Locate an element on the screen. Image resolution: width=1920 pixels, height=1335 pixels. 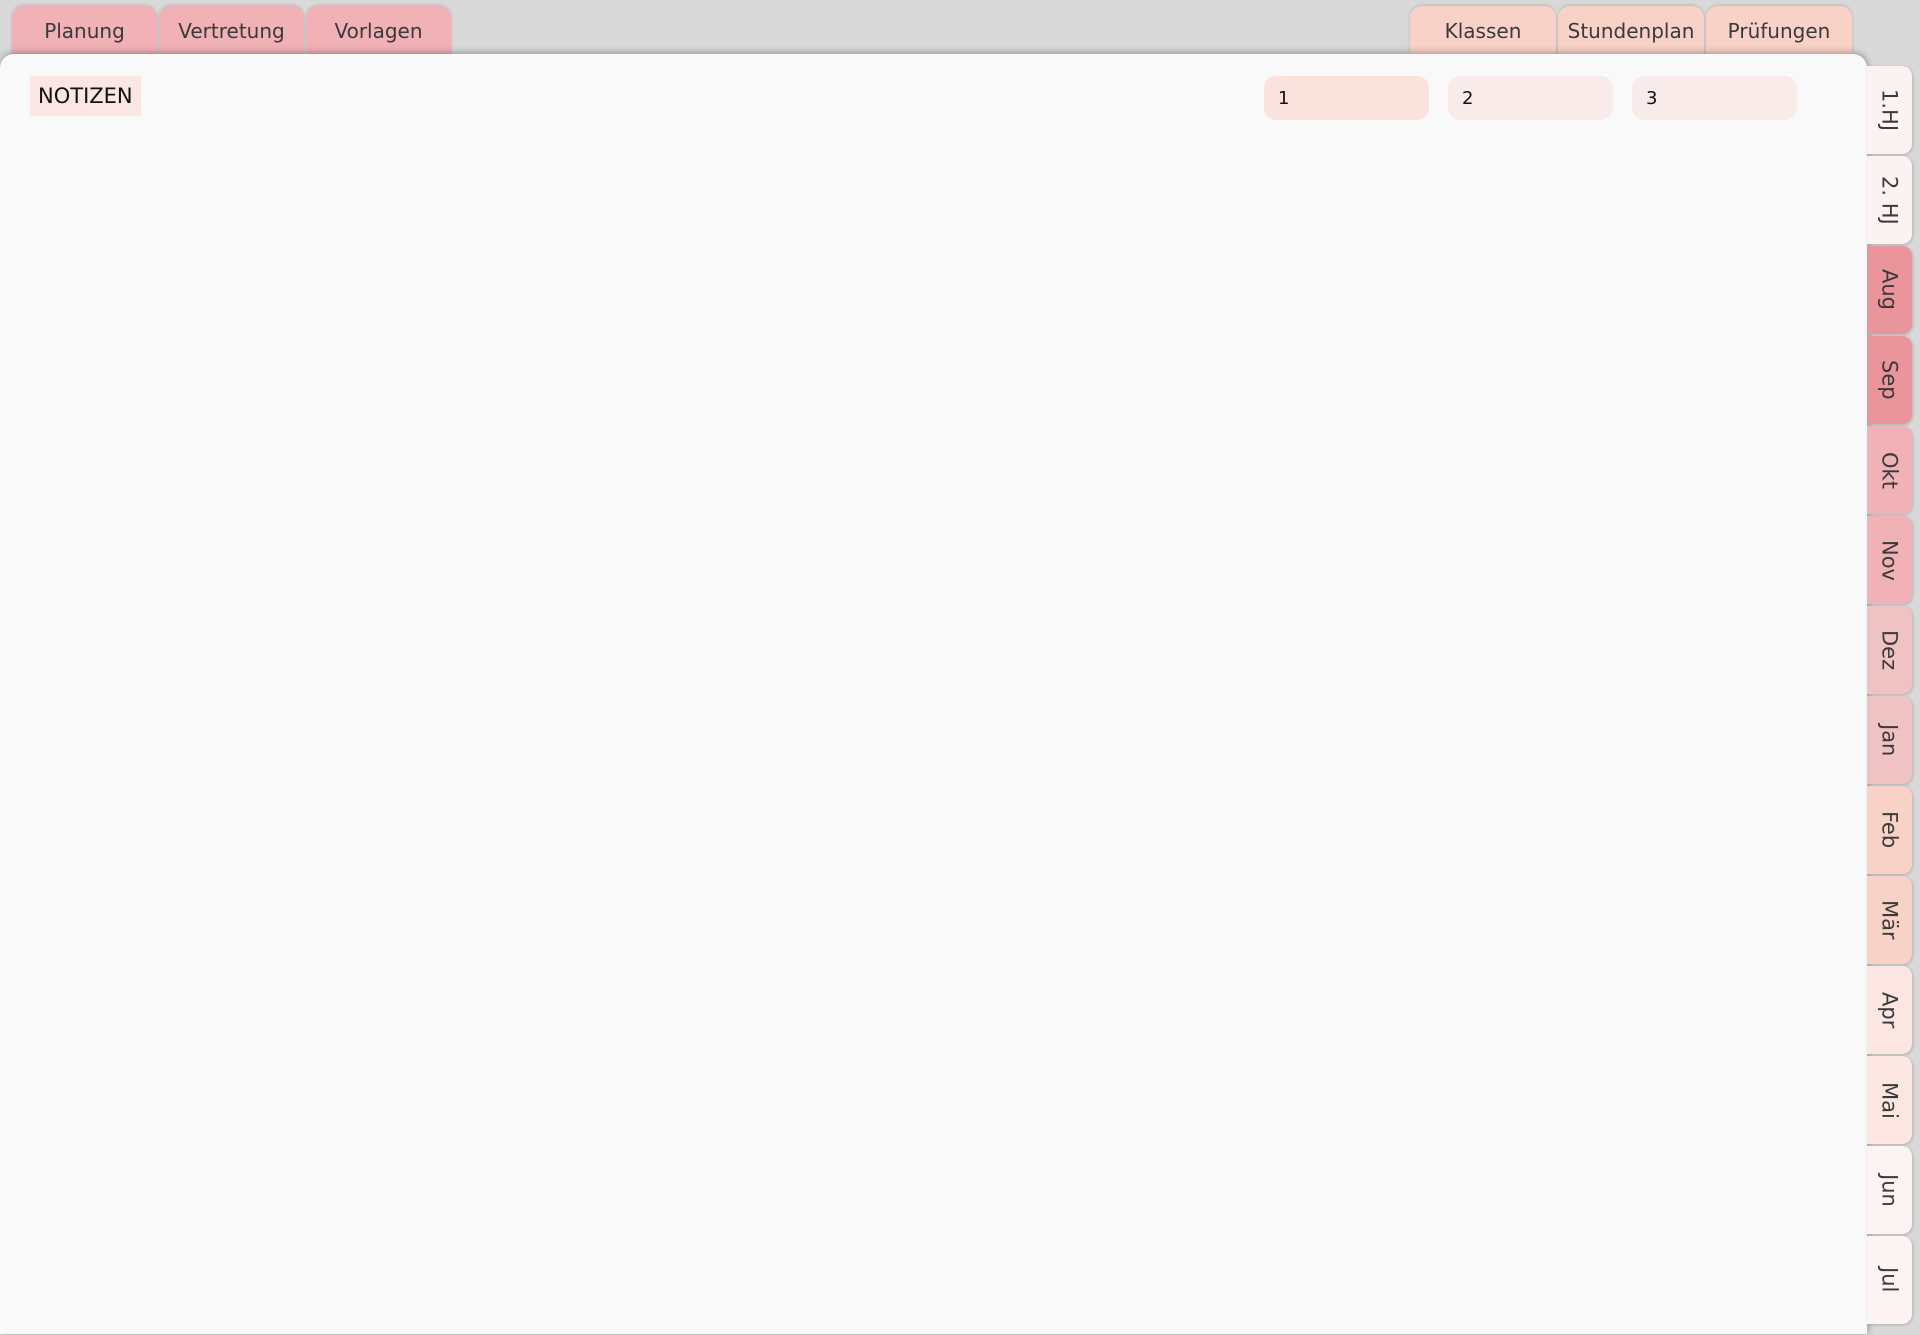
notes-page-tab-3: 3 is located at coordinates (1714, 98).